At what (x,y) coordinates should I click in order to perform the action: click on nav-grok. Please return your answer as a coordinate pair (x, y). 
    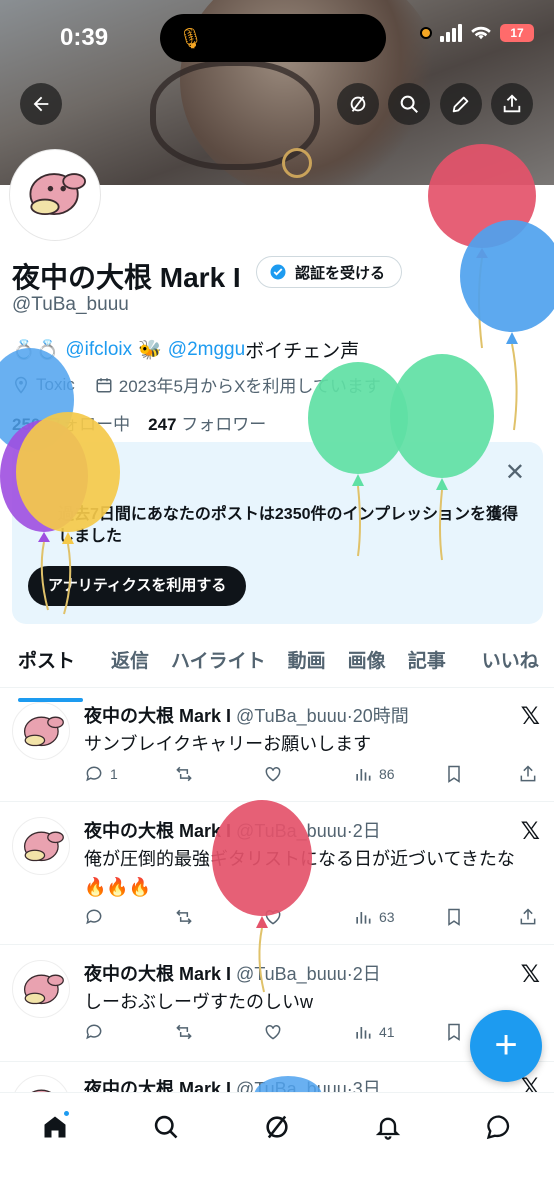
    Looking at the image, I should click on (277, 1133).